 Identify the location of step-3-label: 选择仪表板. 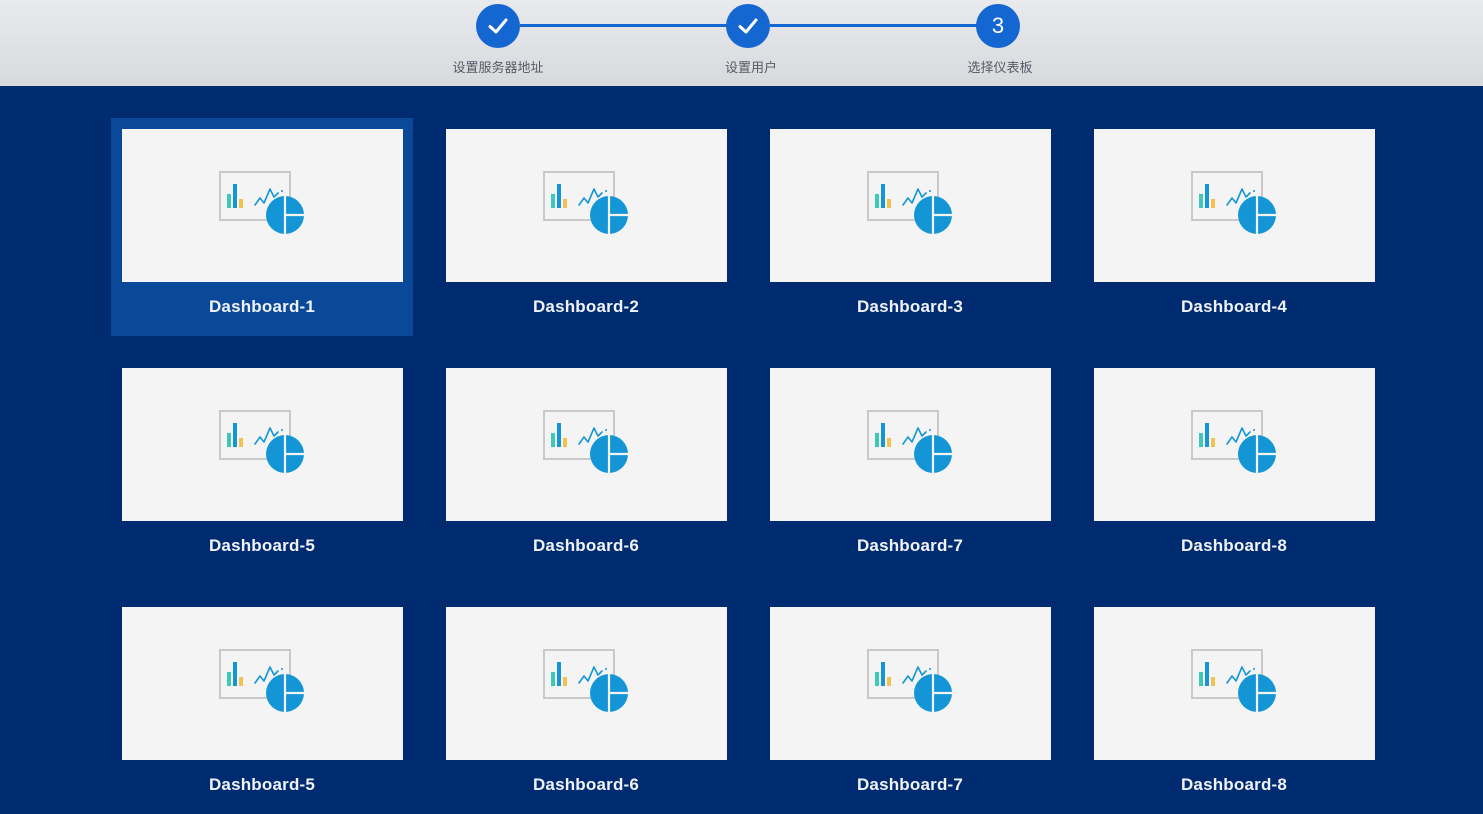
(1000, 68).